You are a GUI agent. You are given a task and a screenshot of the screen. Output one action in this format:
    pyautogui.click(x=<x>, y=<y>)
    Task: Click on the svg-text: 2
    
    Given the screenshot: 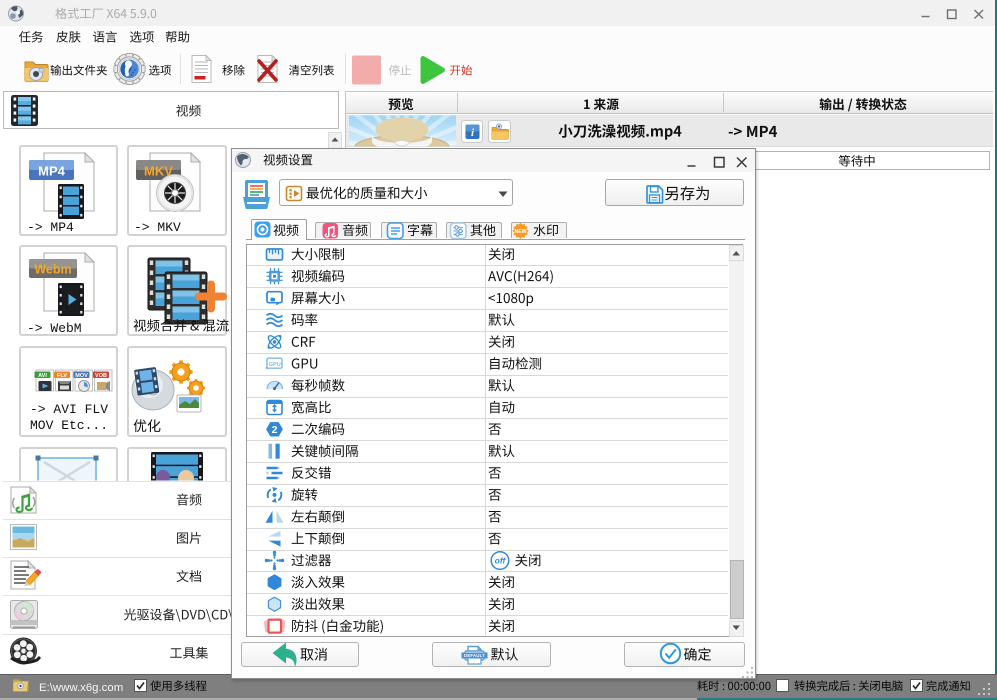 What is the action you would take?
    pyautogui.click(x=275, y=430)
    